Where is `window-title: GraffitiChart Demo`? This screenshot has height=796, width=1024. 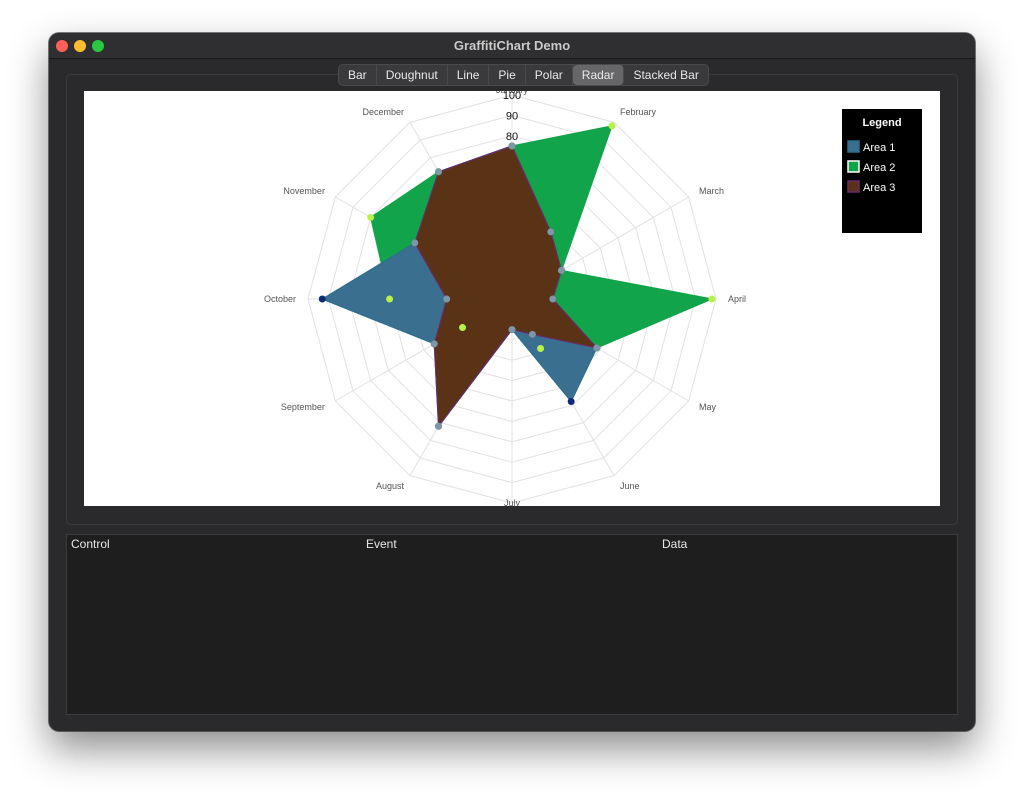 window-title: GraffitiChart Demo is located at coordinates (512, 45).